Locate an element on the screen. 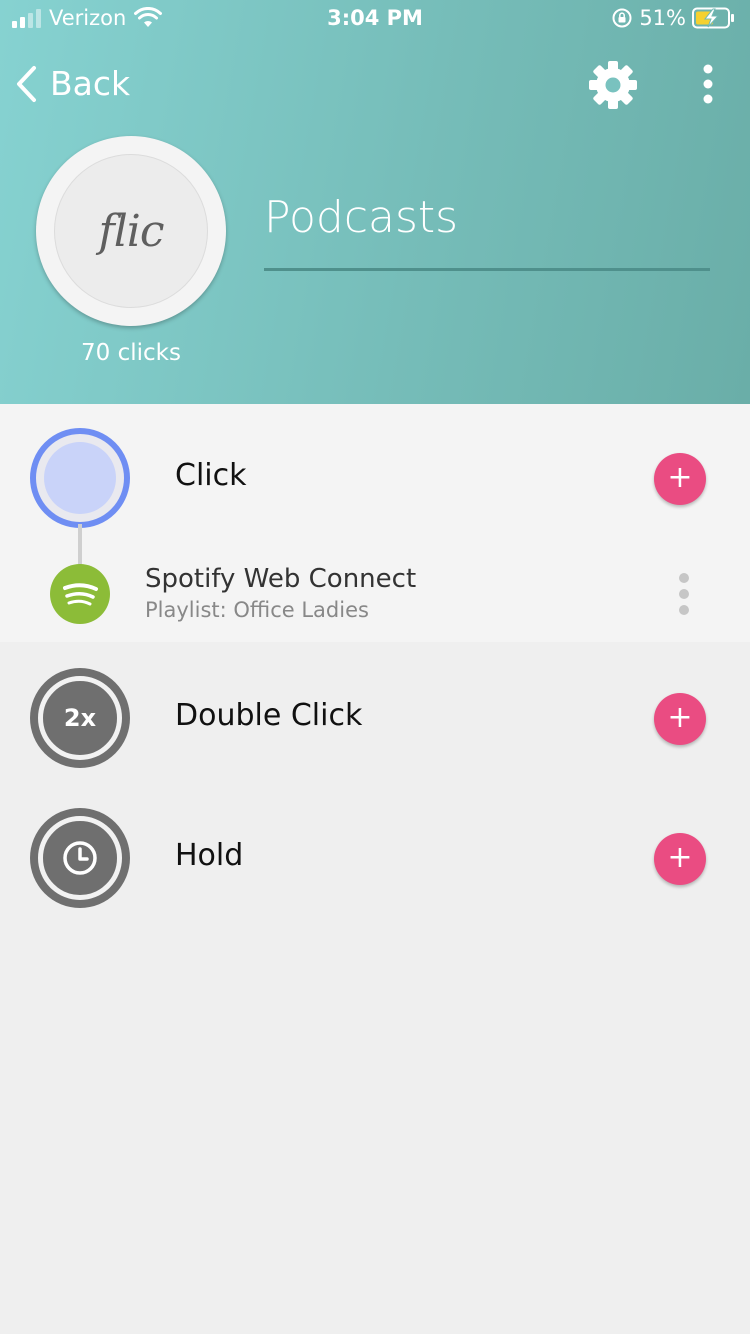 The width and height of the screenshot is (750, 1334). click-icon is located at coordinates (80, 478).